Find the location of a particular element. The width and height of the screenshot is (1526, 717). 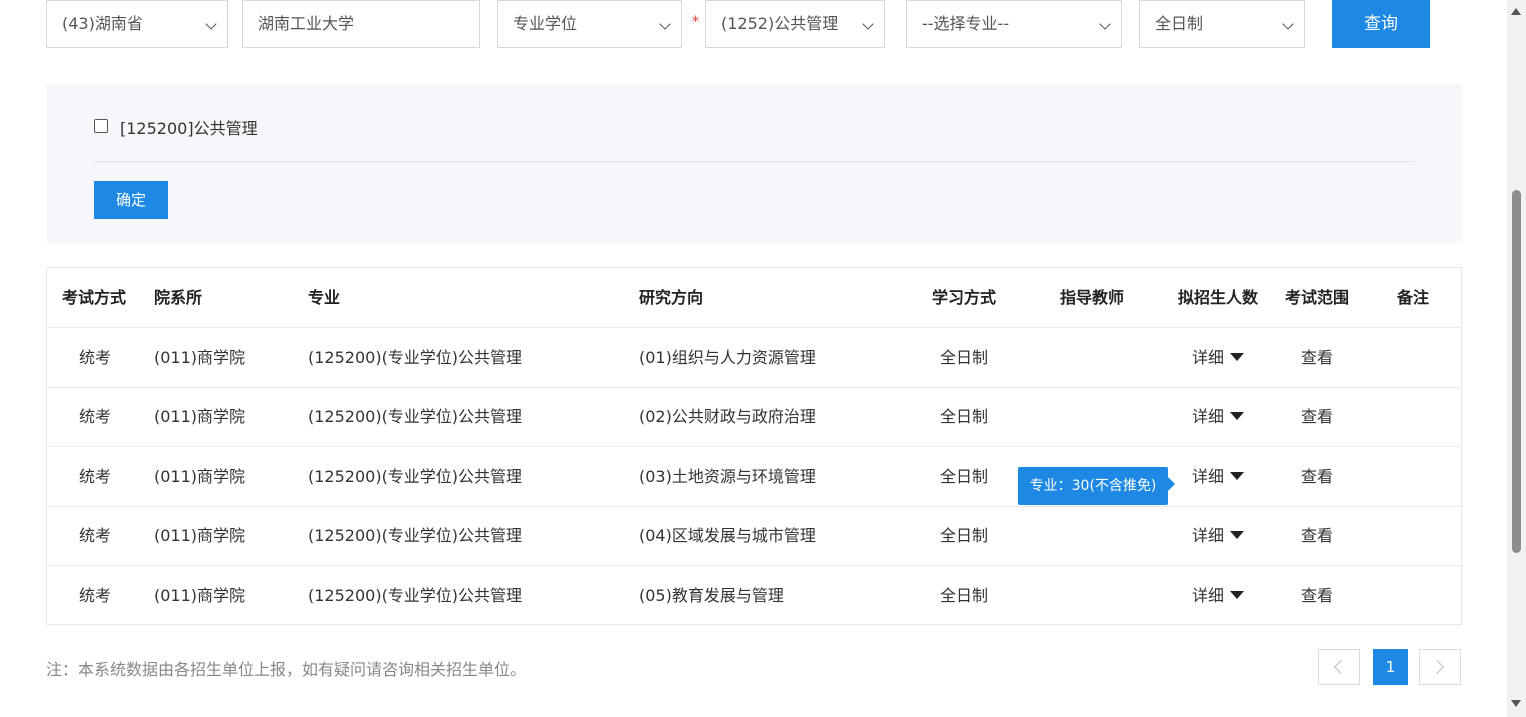

header-scope: 考试范围 is located at coordinates (1316, 297).